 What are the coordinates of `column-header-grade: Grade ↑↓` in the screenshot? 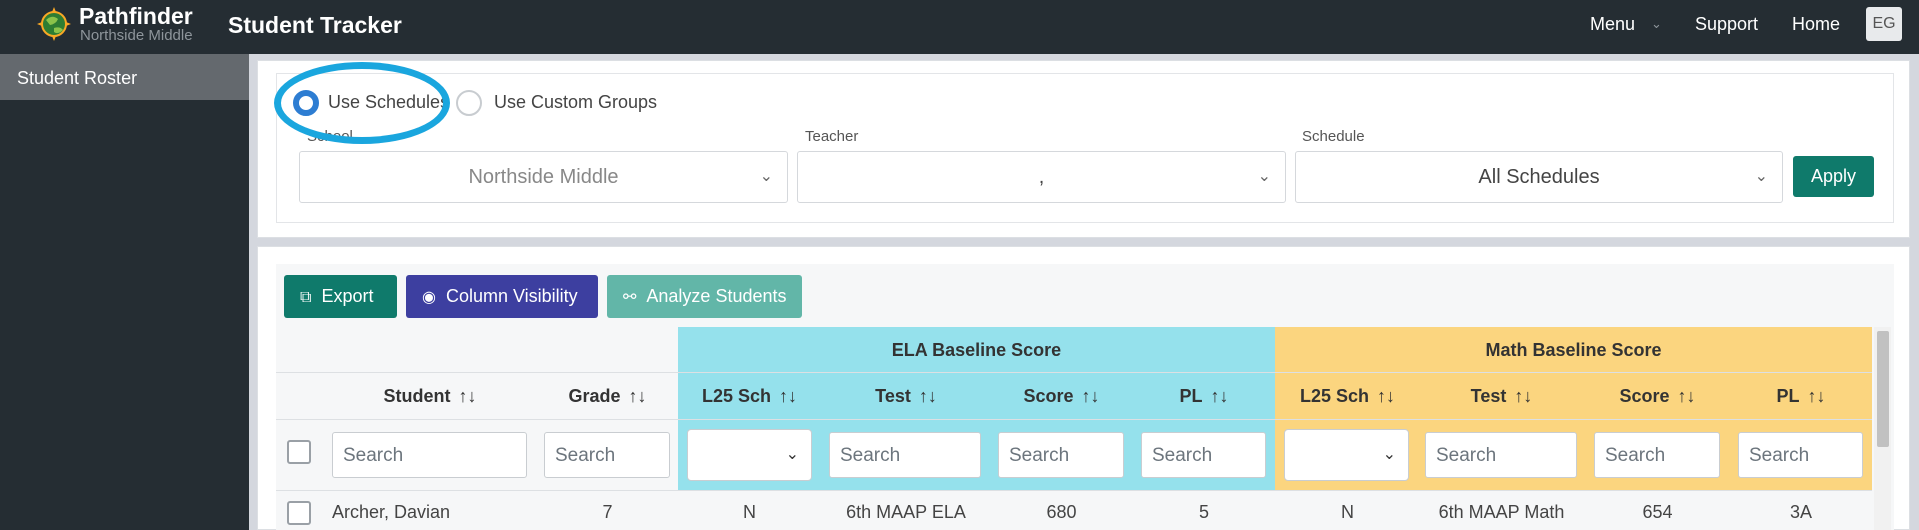 It's located at (607, 396).